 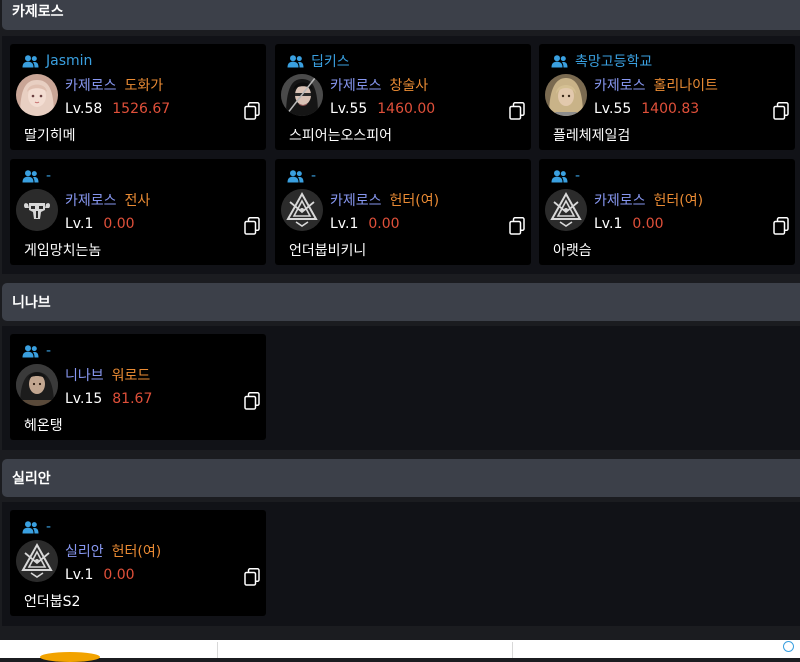 I want to click on guild-name: 촉망고등학교, so click(x=613, y=61).